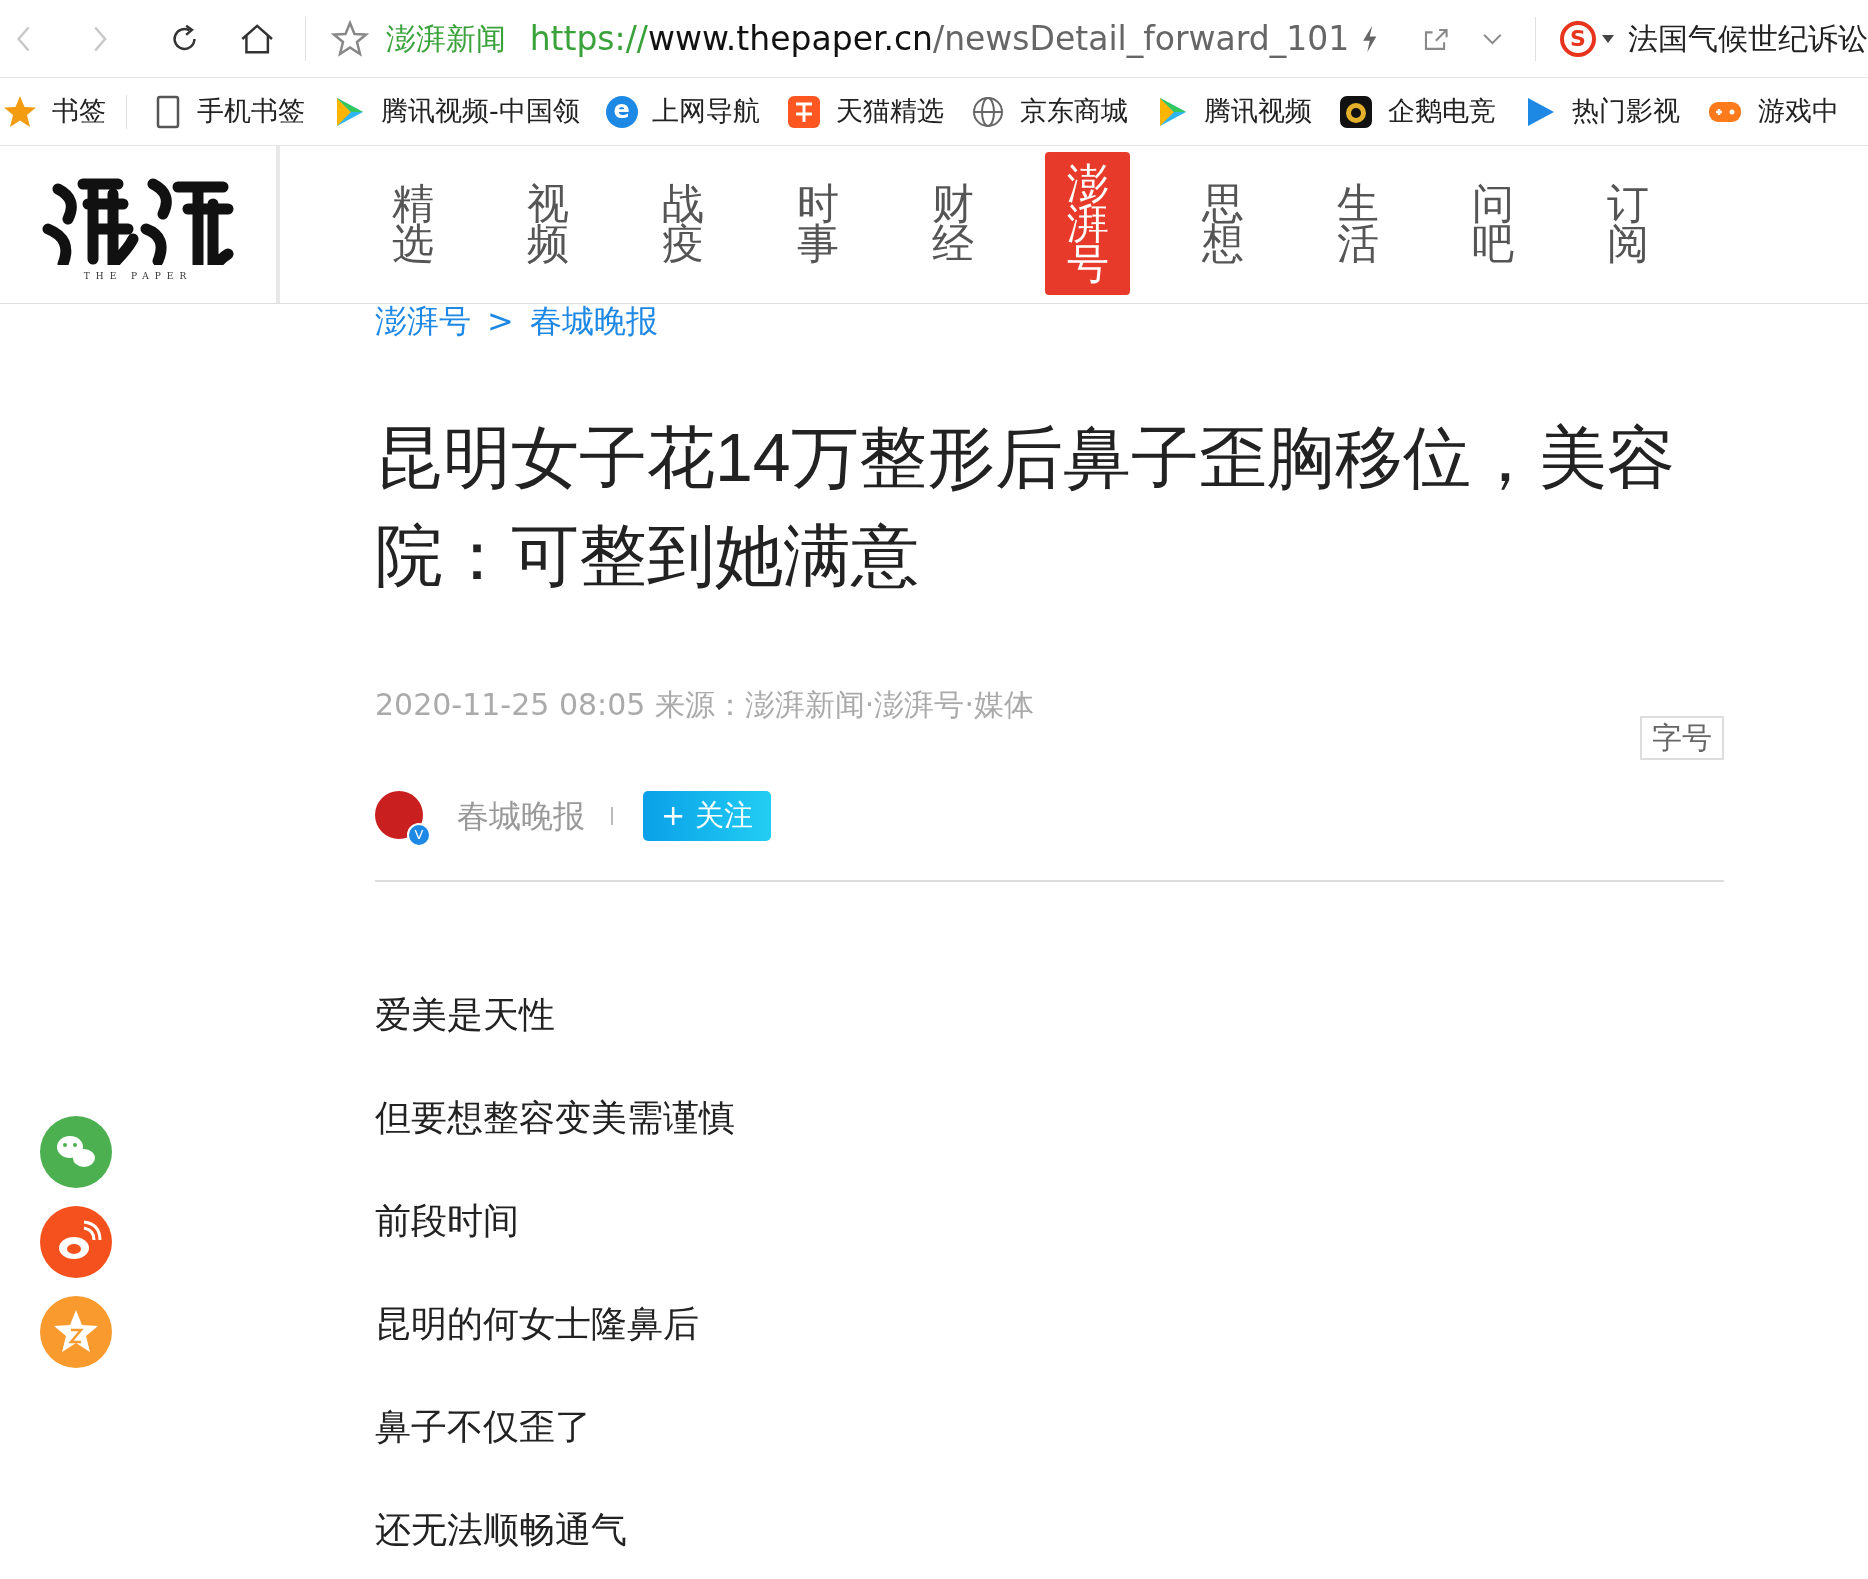 This screenshot has height=1579, width=1868. What do you see at coordinates (419, 835) in the screenshot?
I see `verified-badge: V` at bounding box center [419, 835].